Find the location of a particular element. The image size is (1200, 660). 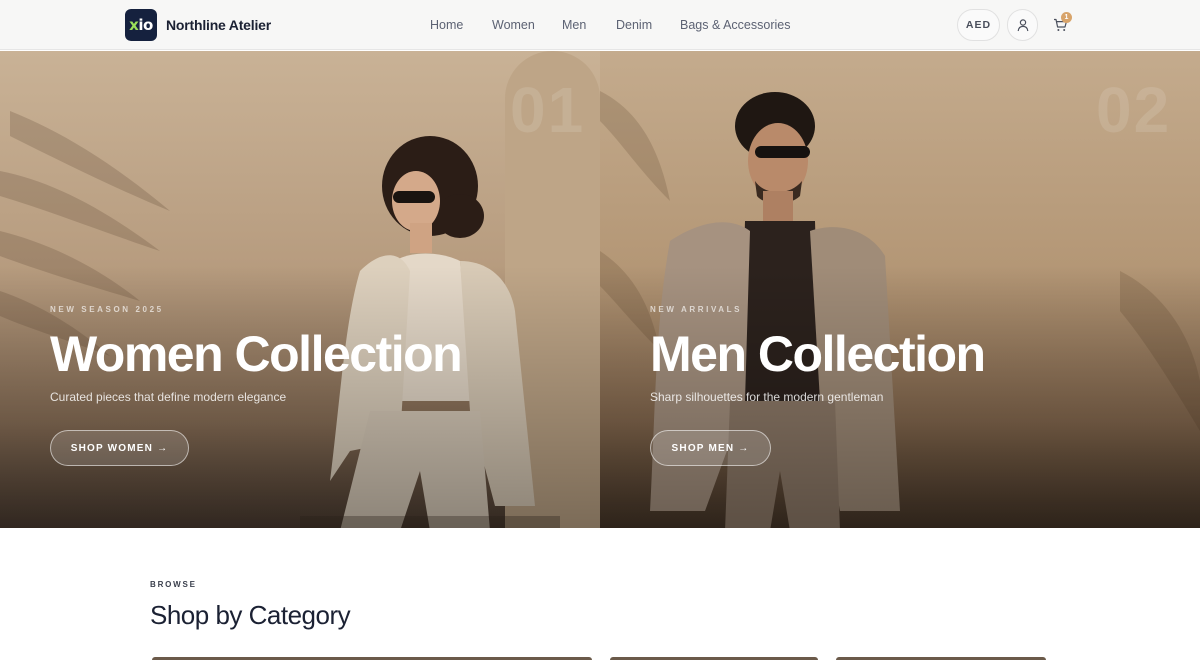

hero-men-title: Men Collection is located at coordinates (818, 354).